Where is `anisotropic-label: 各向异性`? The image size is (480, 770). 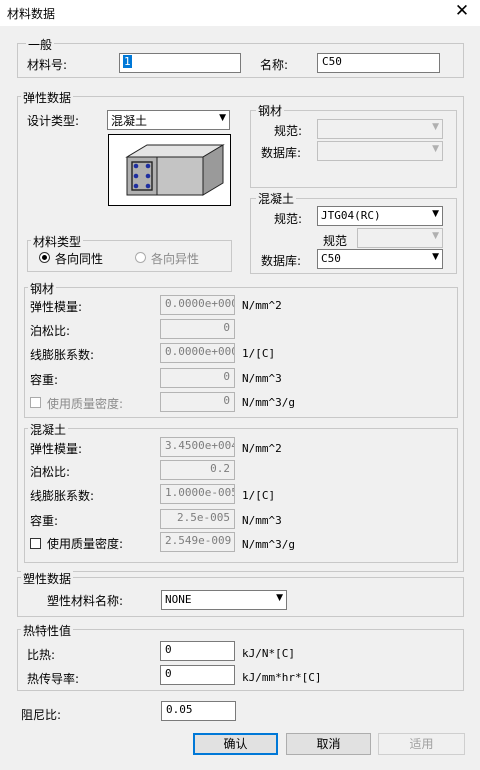
anisotropic-label: 各向异性 is located at coordinates (175, 259).